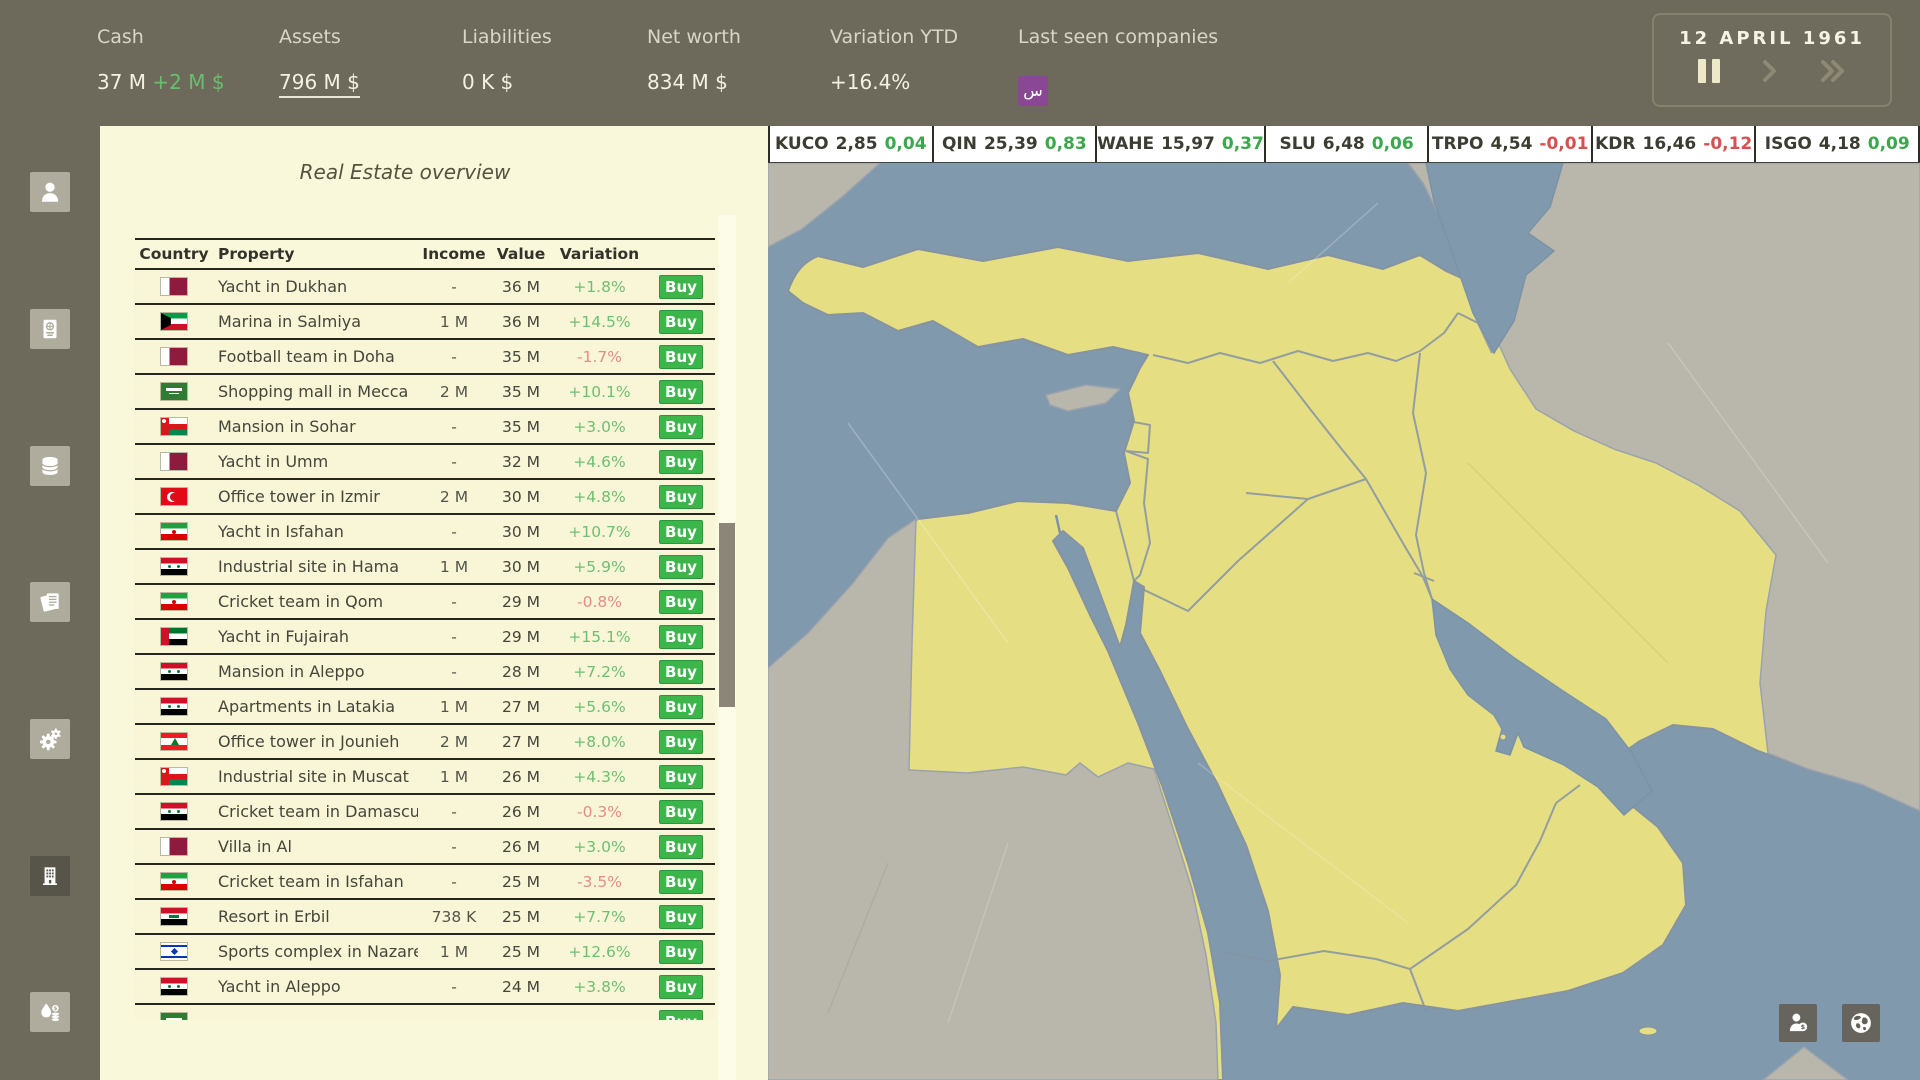 The height and width of the screenshot is (1080, 1920). I want to click on ticker-symbol: KUCO, so click(802, 144).